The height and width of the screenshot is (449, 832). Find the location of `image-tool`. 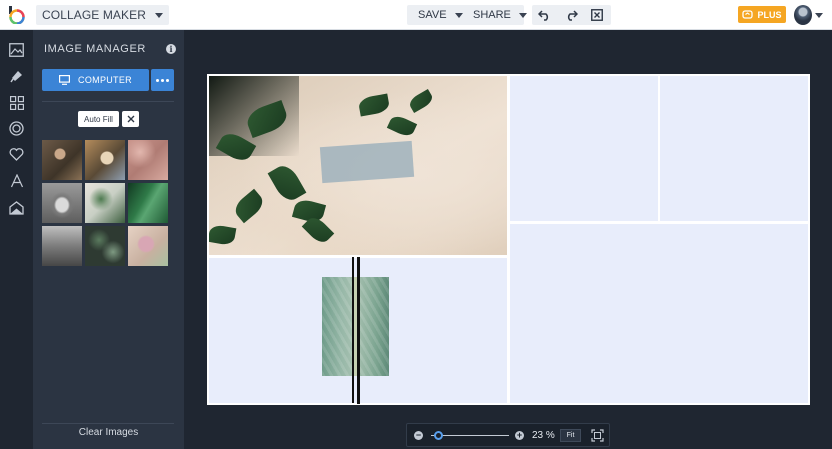

image-tool is located at coordinates (16, 49).